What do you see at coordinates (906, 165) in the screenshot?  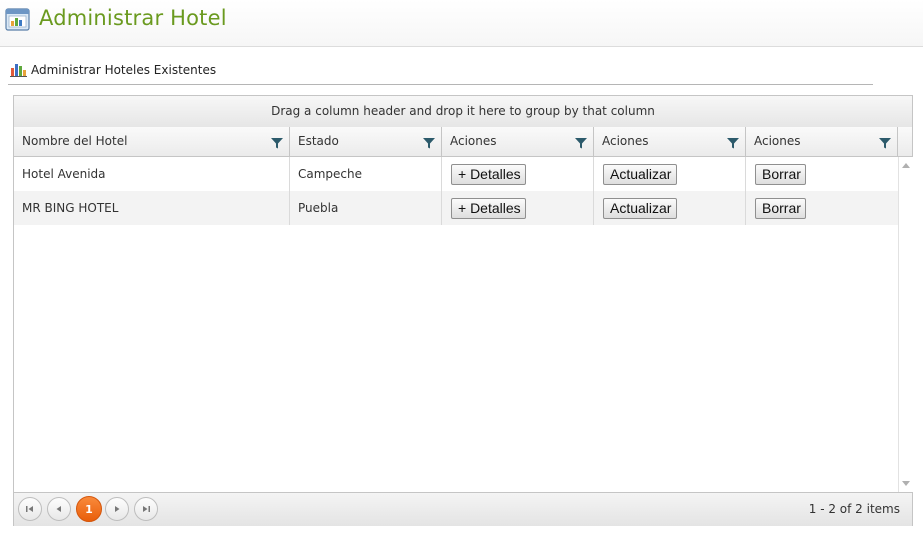 I see `scroll-up-icon` at bounding box center [906, 165].